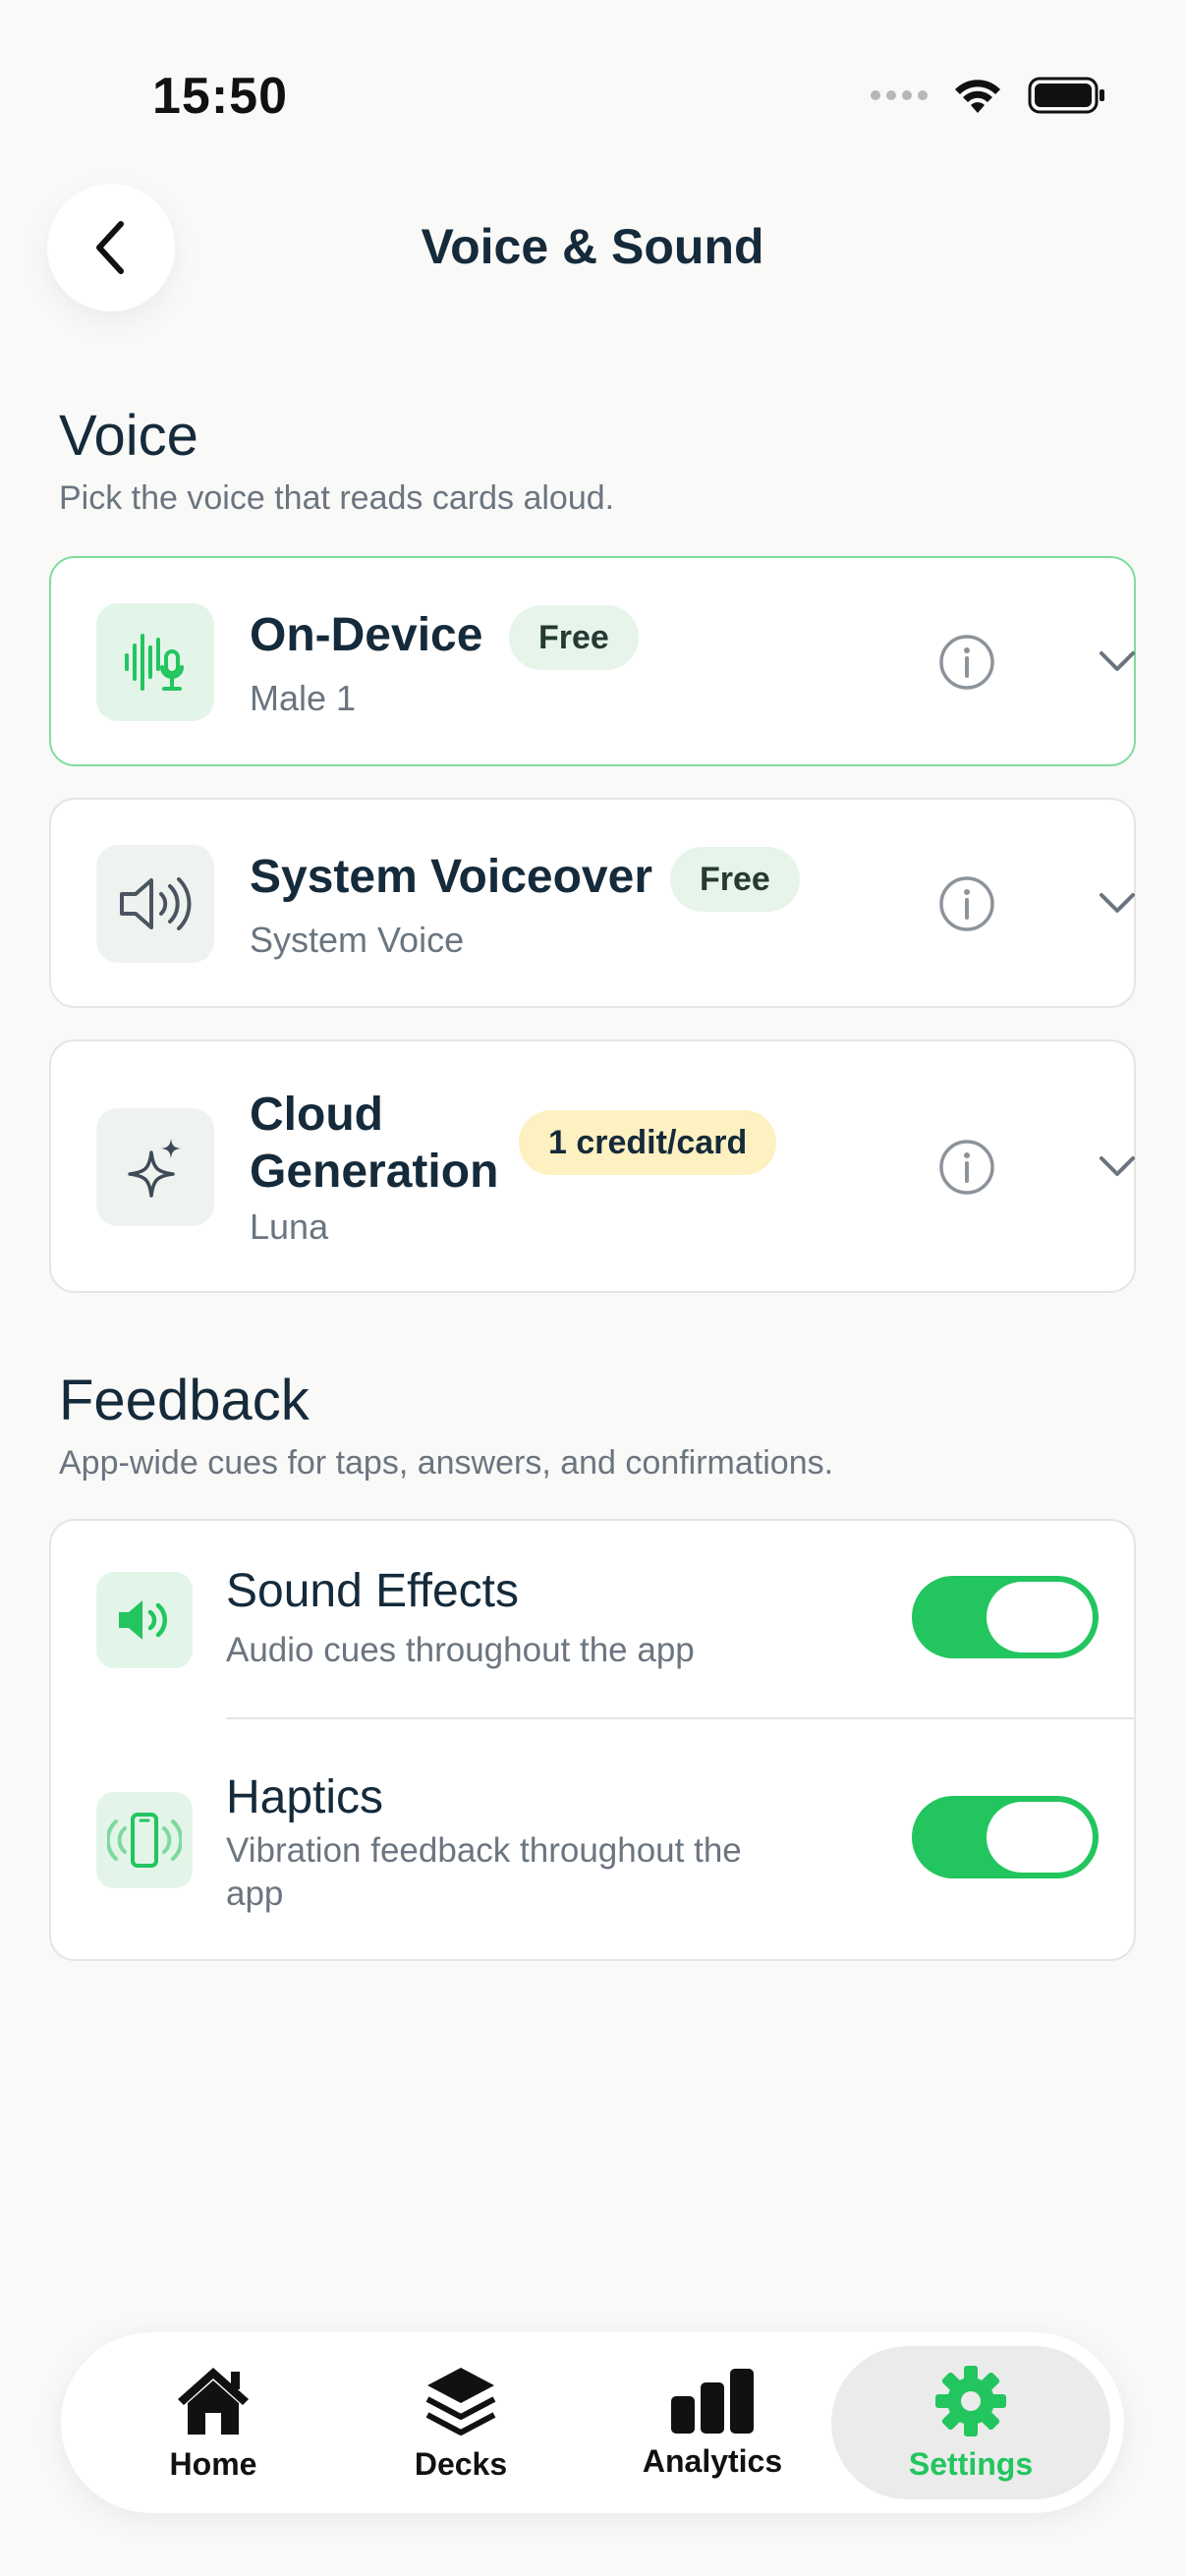 The width and height of the screenshot is (1185, 2576). Describe the element at coordinates (461, 1650) in the screenshot. I see `sound-effects-description: Audio cues throughout the app` at that location.